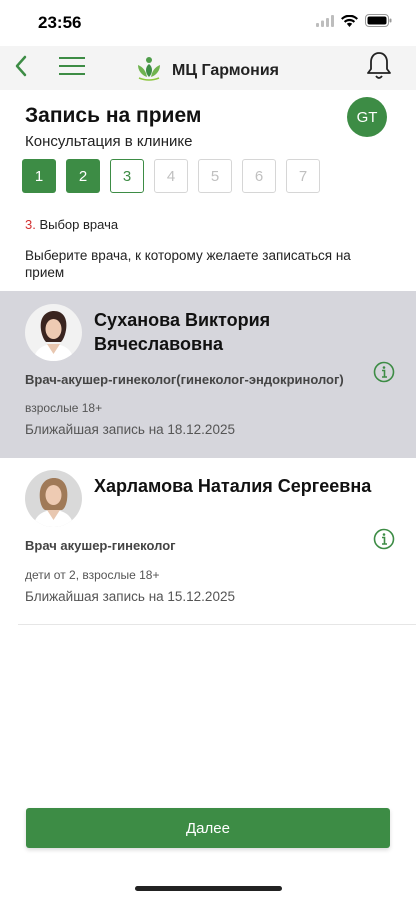 This screenshot has width=416, height=900. What do you see at coordinates (109, 141) in the screenshot?
I see `page-subtitle: Консультация в клинике` at bounding box center [109, 141].